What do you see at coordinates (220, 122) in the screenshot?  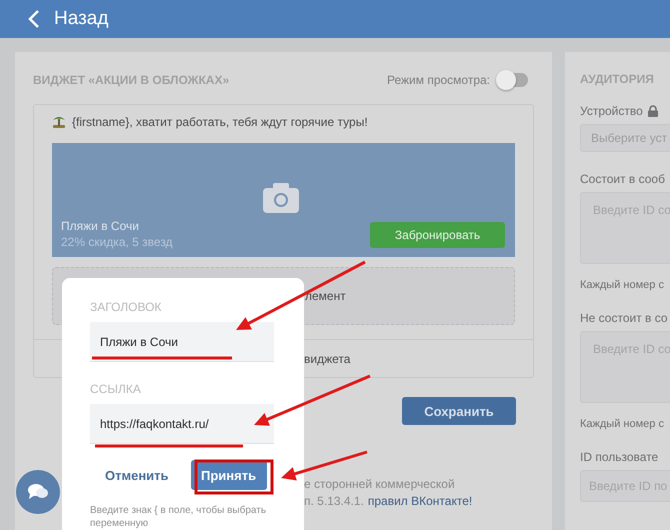 I see `message-text: {firstname}, хватит работать, тебя ждут горячие туры!` at bounding box center [220, 122].